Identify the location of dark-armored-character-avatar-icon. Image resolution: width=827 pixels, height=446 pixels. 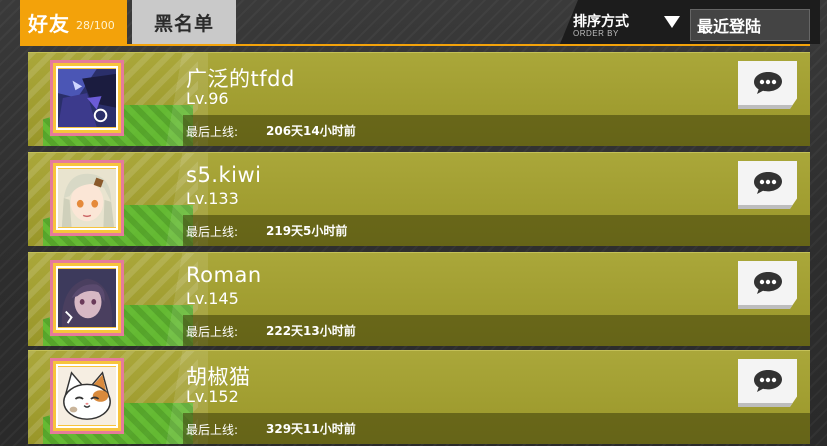
(87, 98).